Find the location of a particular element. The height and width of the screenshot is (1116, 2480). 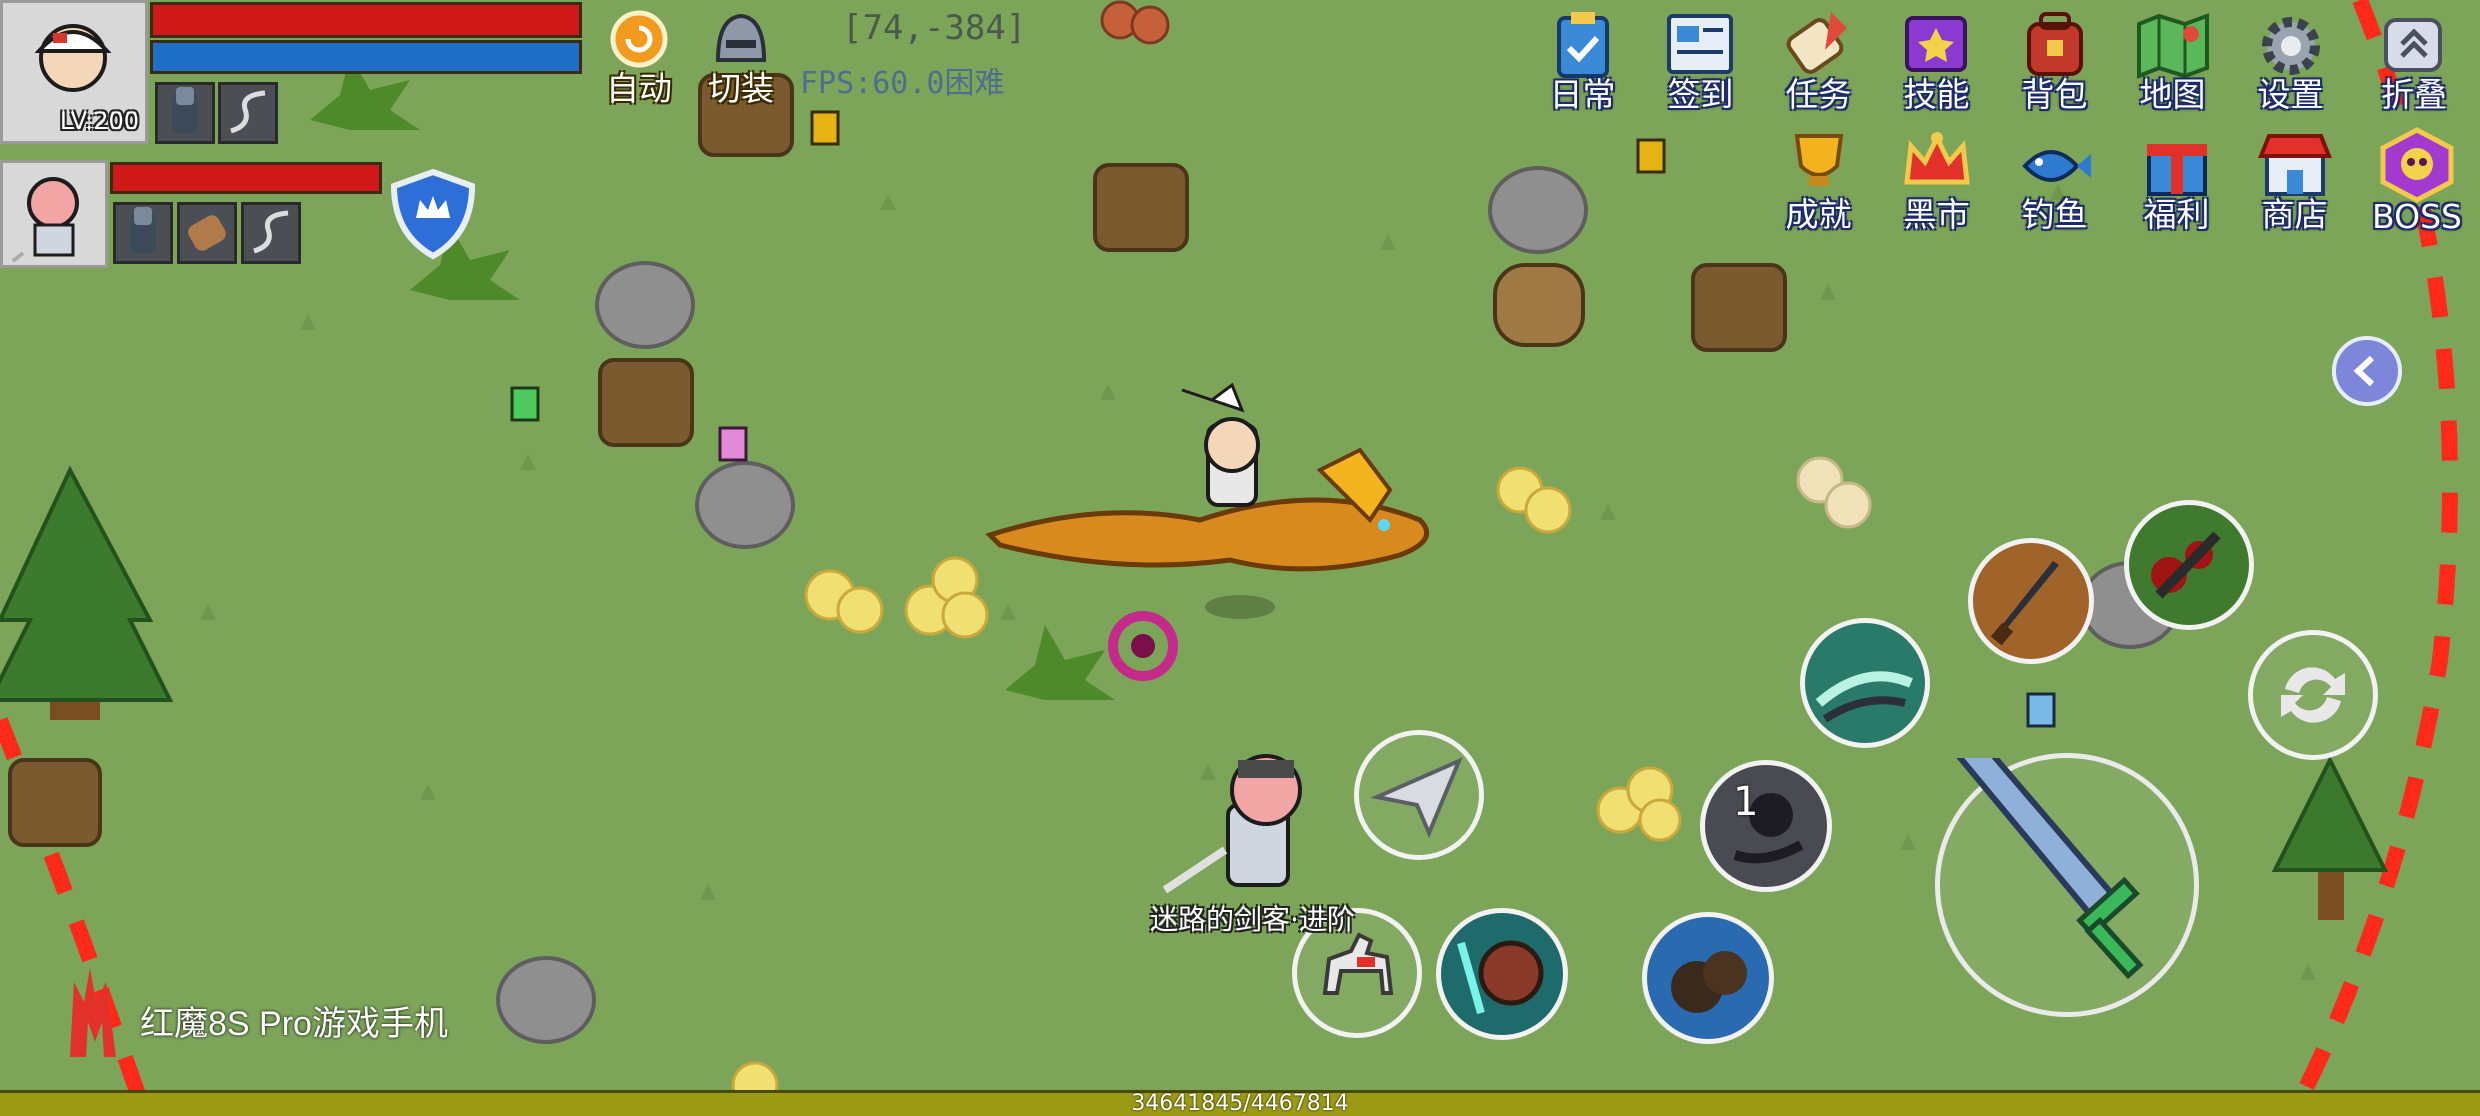

refresh-icon is located at coordinates (2313, 695).